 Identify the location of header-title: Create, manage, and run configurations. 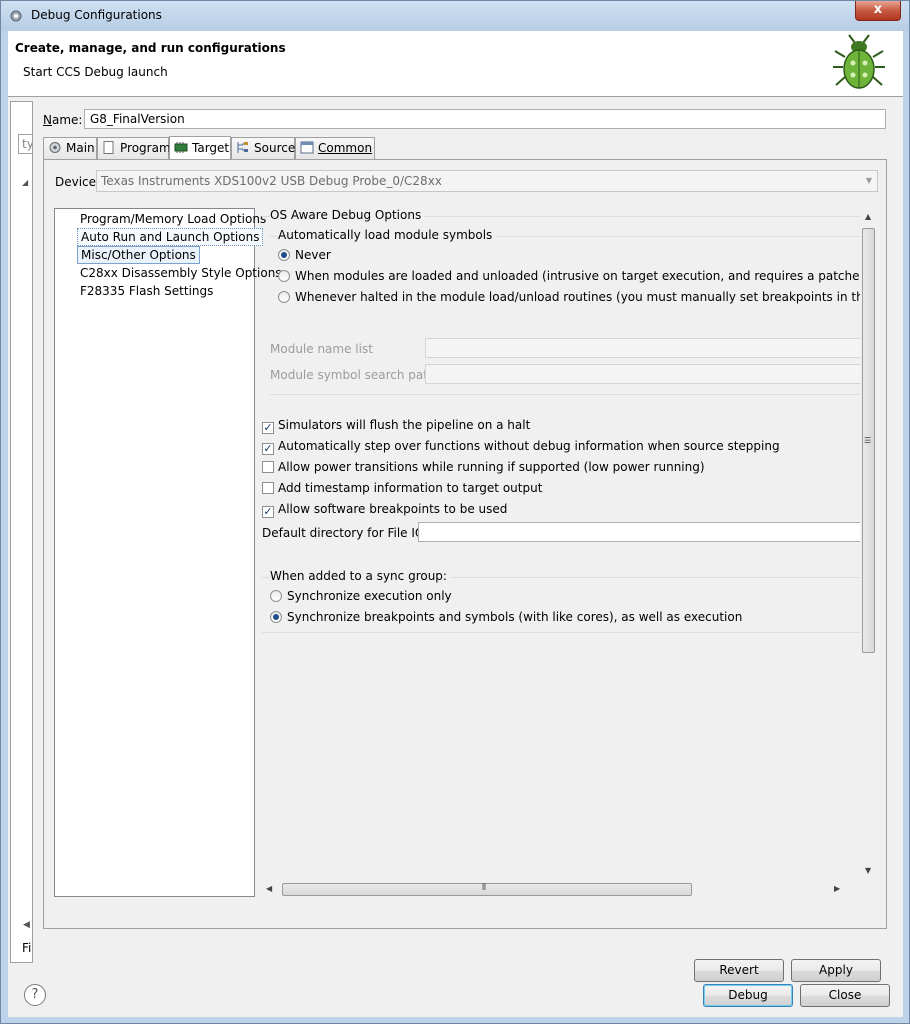
(150, 48).